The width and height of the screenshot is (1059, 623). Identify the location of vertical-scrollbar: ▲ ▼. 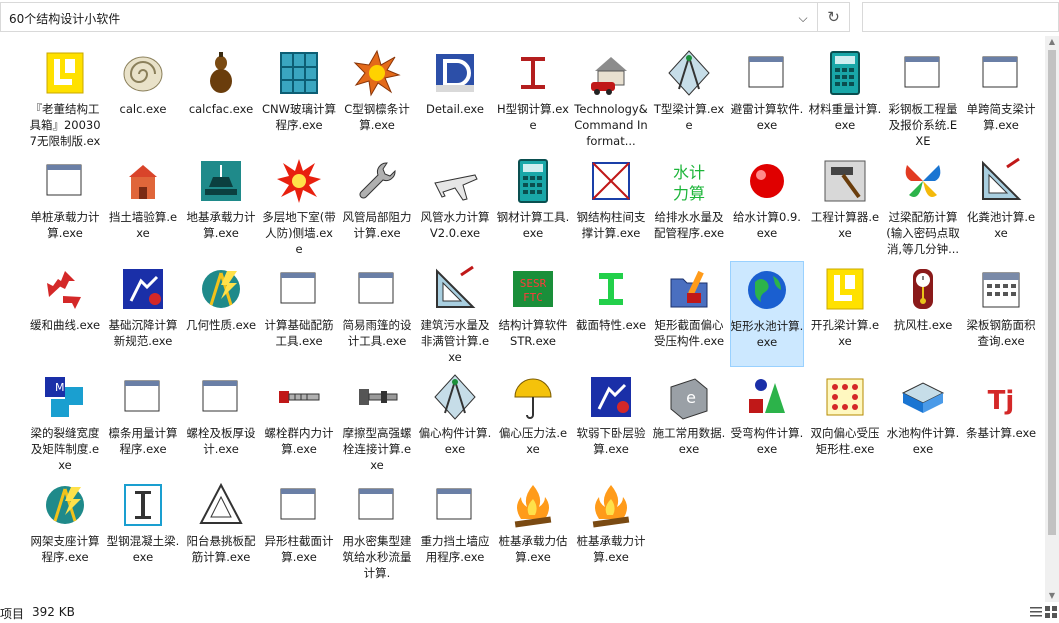
(1052, 319).